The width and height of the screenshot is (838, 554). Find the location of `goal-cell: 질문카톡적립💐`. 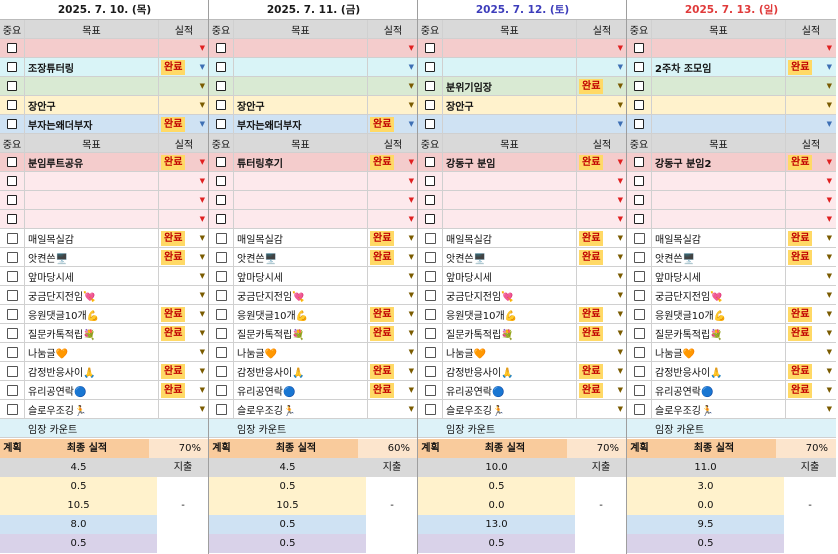

goal-cell: 질문카톡적립💐 is located at coordinates (510, 333).